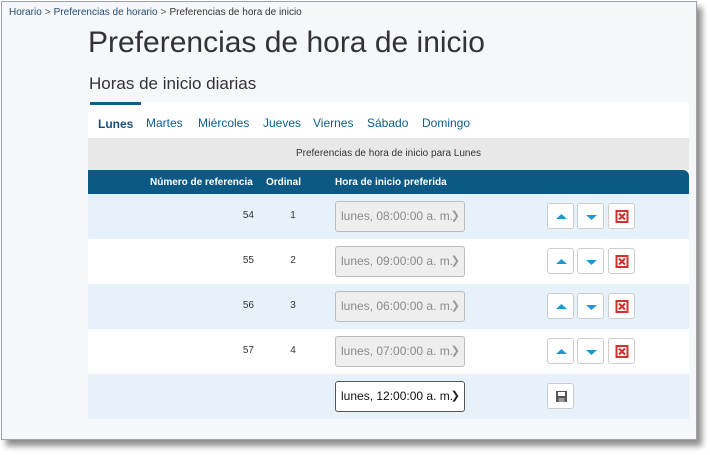  I want to click on reference-number: 56, so click(248, 305).